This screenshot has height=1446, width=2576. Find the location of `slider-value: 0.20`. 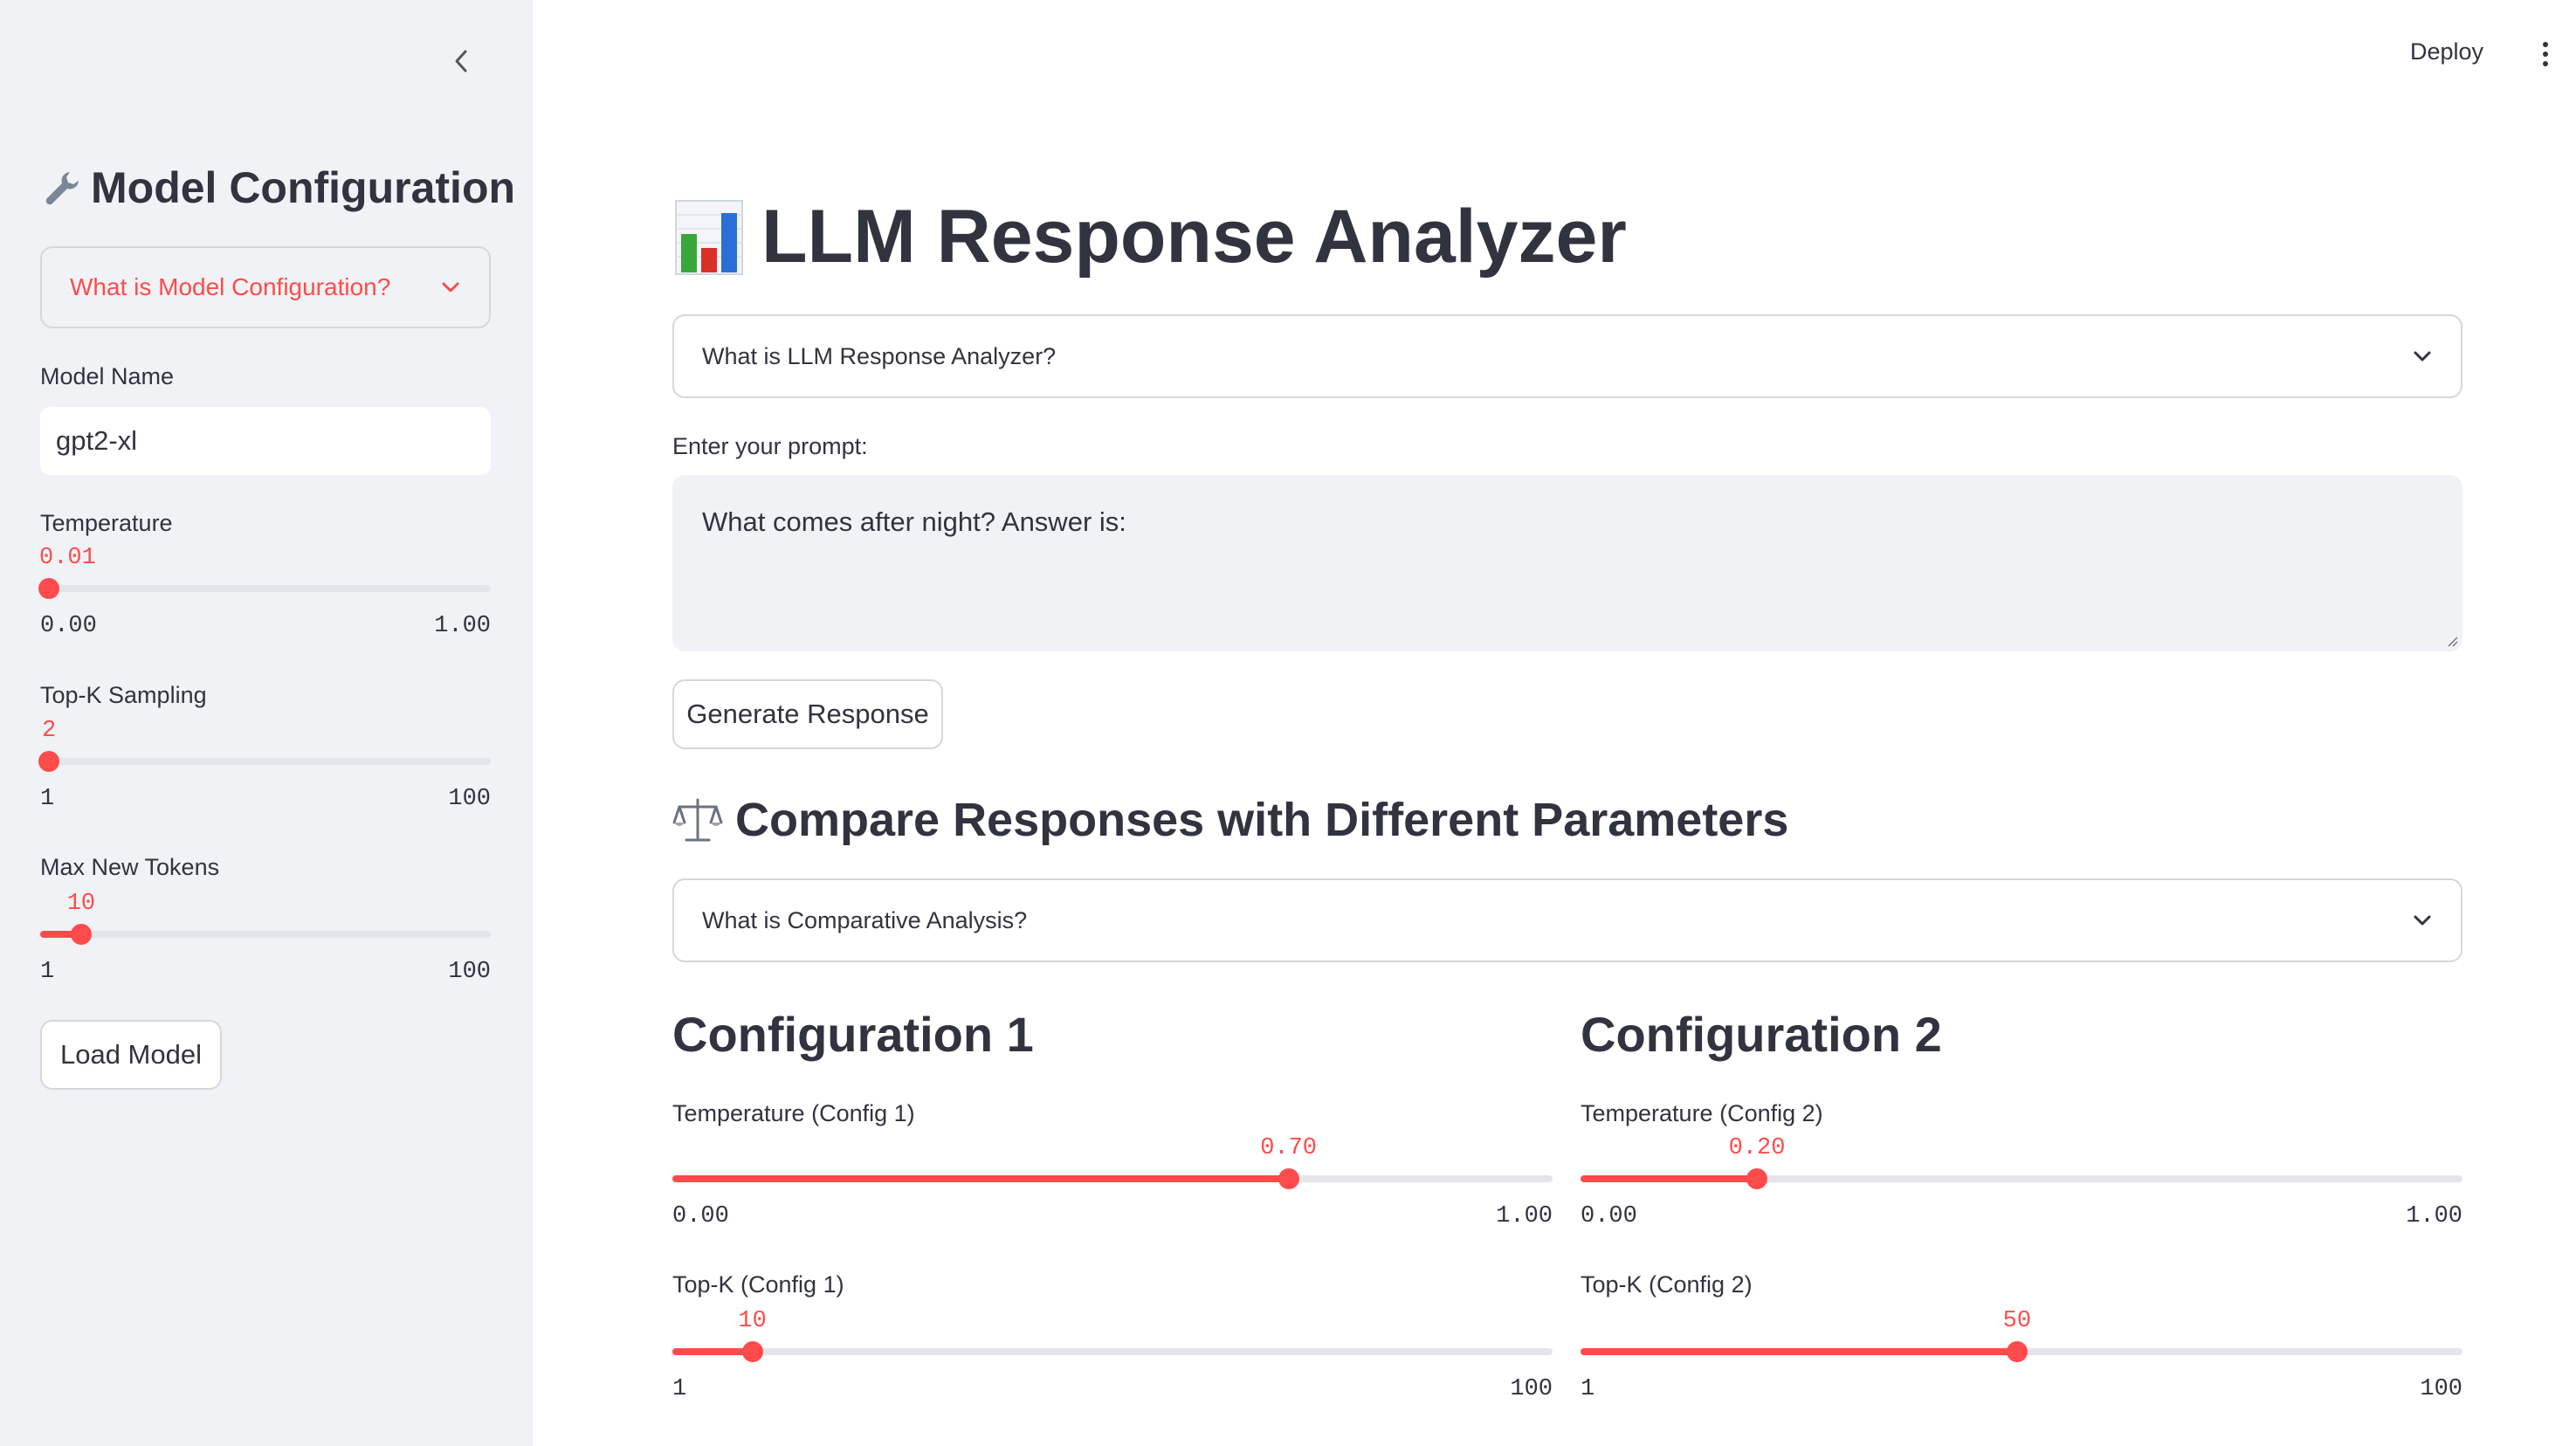

slider-value: 0.20 is located at coordinates (1757, 1148).